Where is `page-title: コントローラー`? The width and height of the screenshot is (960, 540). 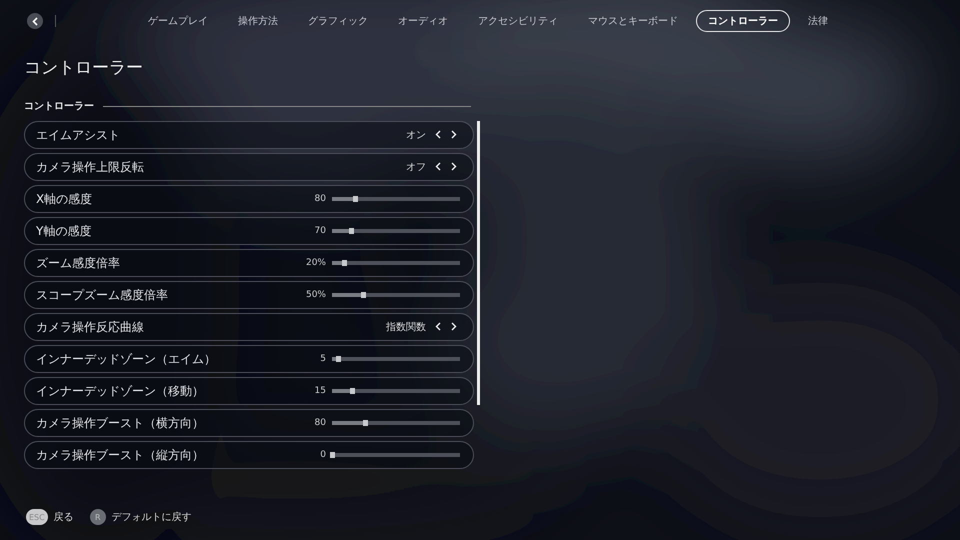
page-title: コントローラー is located at coordinates (84, 68).